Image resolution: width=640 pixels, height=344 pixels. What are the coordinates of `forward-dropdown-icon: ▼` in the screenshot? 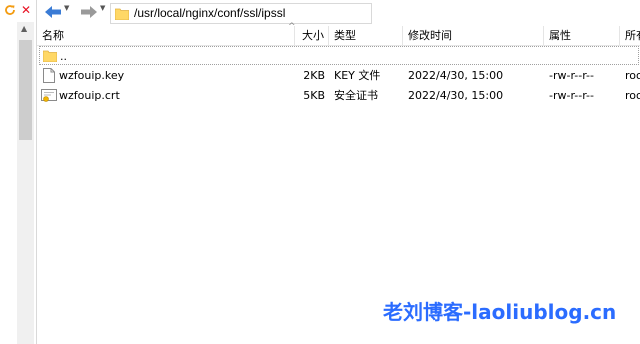 It's located at (102, 8).